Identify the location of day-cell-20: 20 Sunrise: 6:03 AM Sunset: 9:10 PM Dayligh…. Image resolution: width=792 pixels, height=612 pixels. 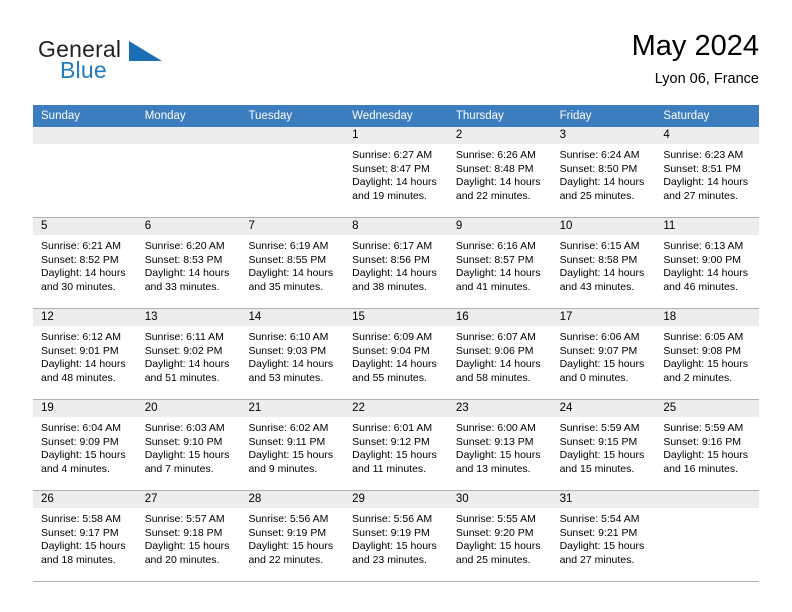
(188, 445).